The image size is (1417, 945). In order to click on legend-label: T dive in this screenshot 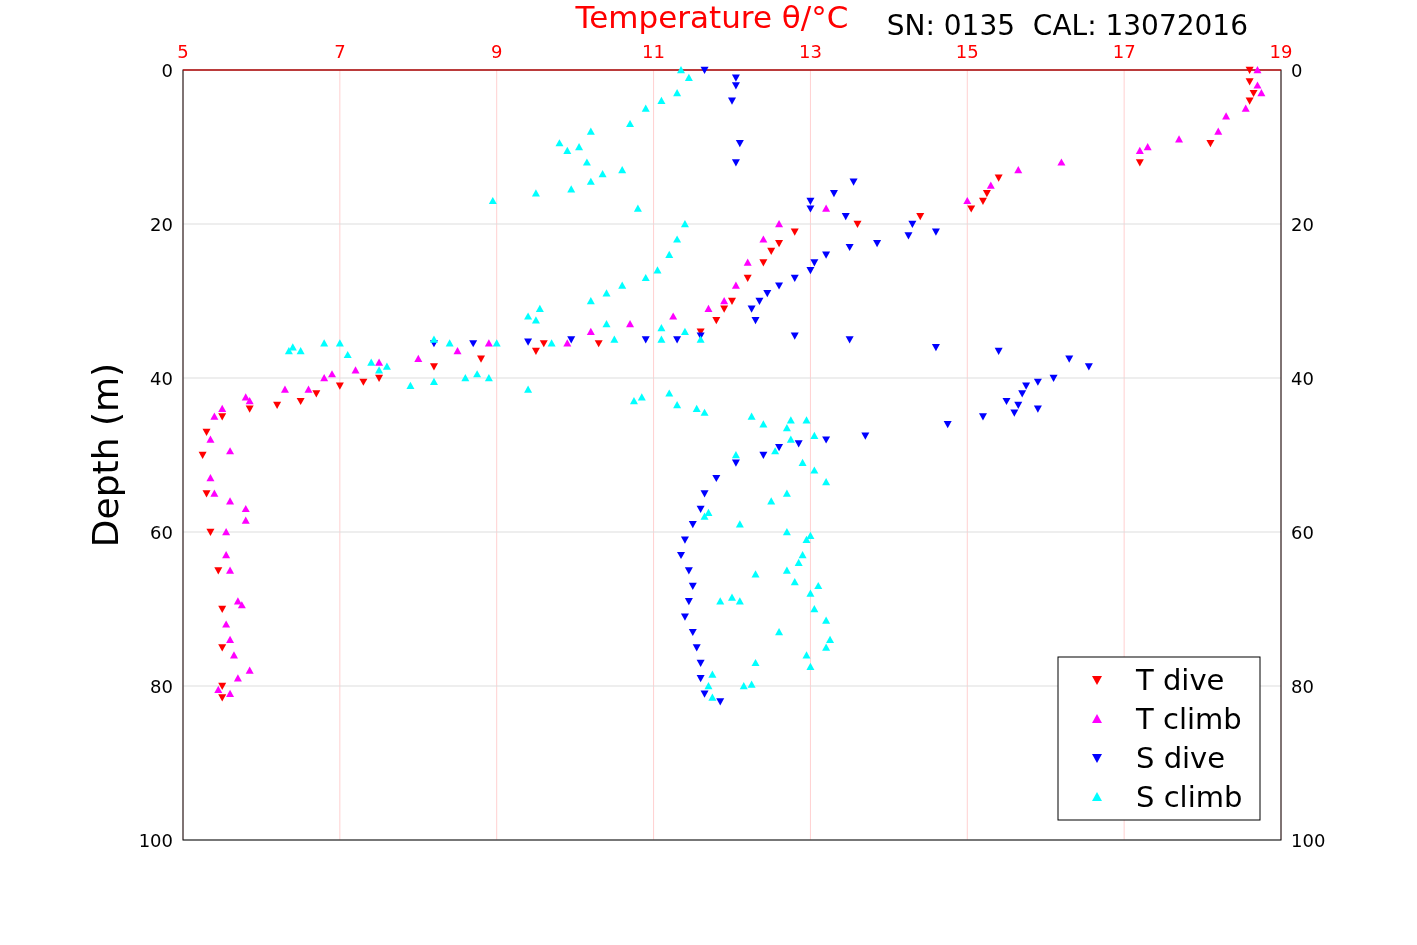, I will do `click(1180, 680)`.